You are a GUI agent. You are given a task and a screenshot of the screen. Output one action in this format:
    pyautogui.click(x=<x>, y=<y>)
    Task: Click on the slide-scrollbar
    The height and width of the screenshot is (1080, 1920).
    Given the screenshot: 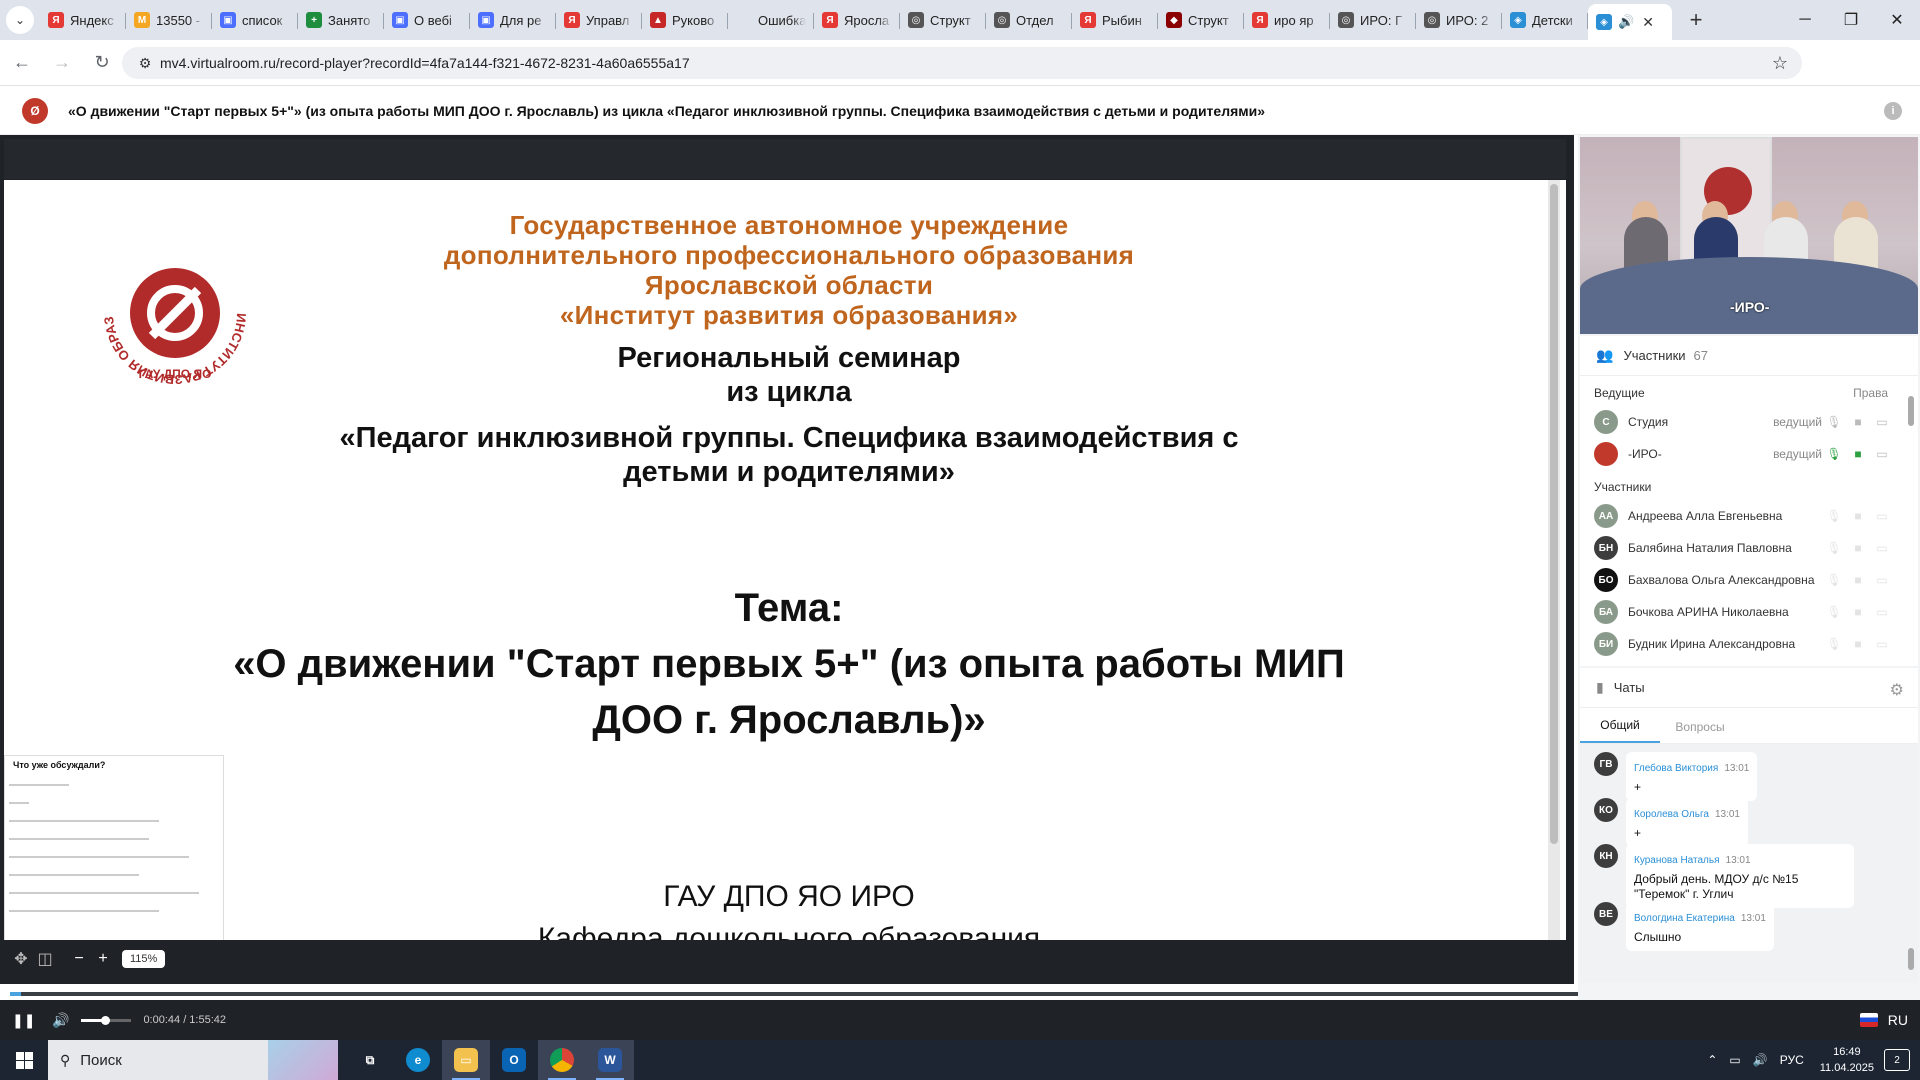 What is the action you would take?
    pyautogui.click(x=1554, y=560)
    